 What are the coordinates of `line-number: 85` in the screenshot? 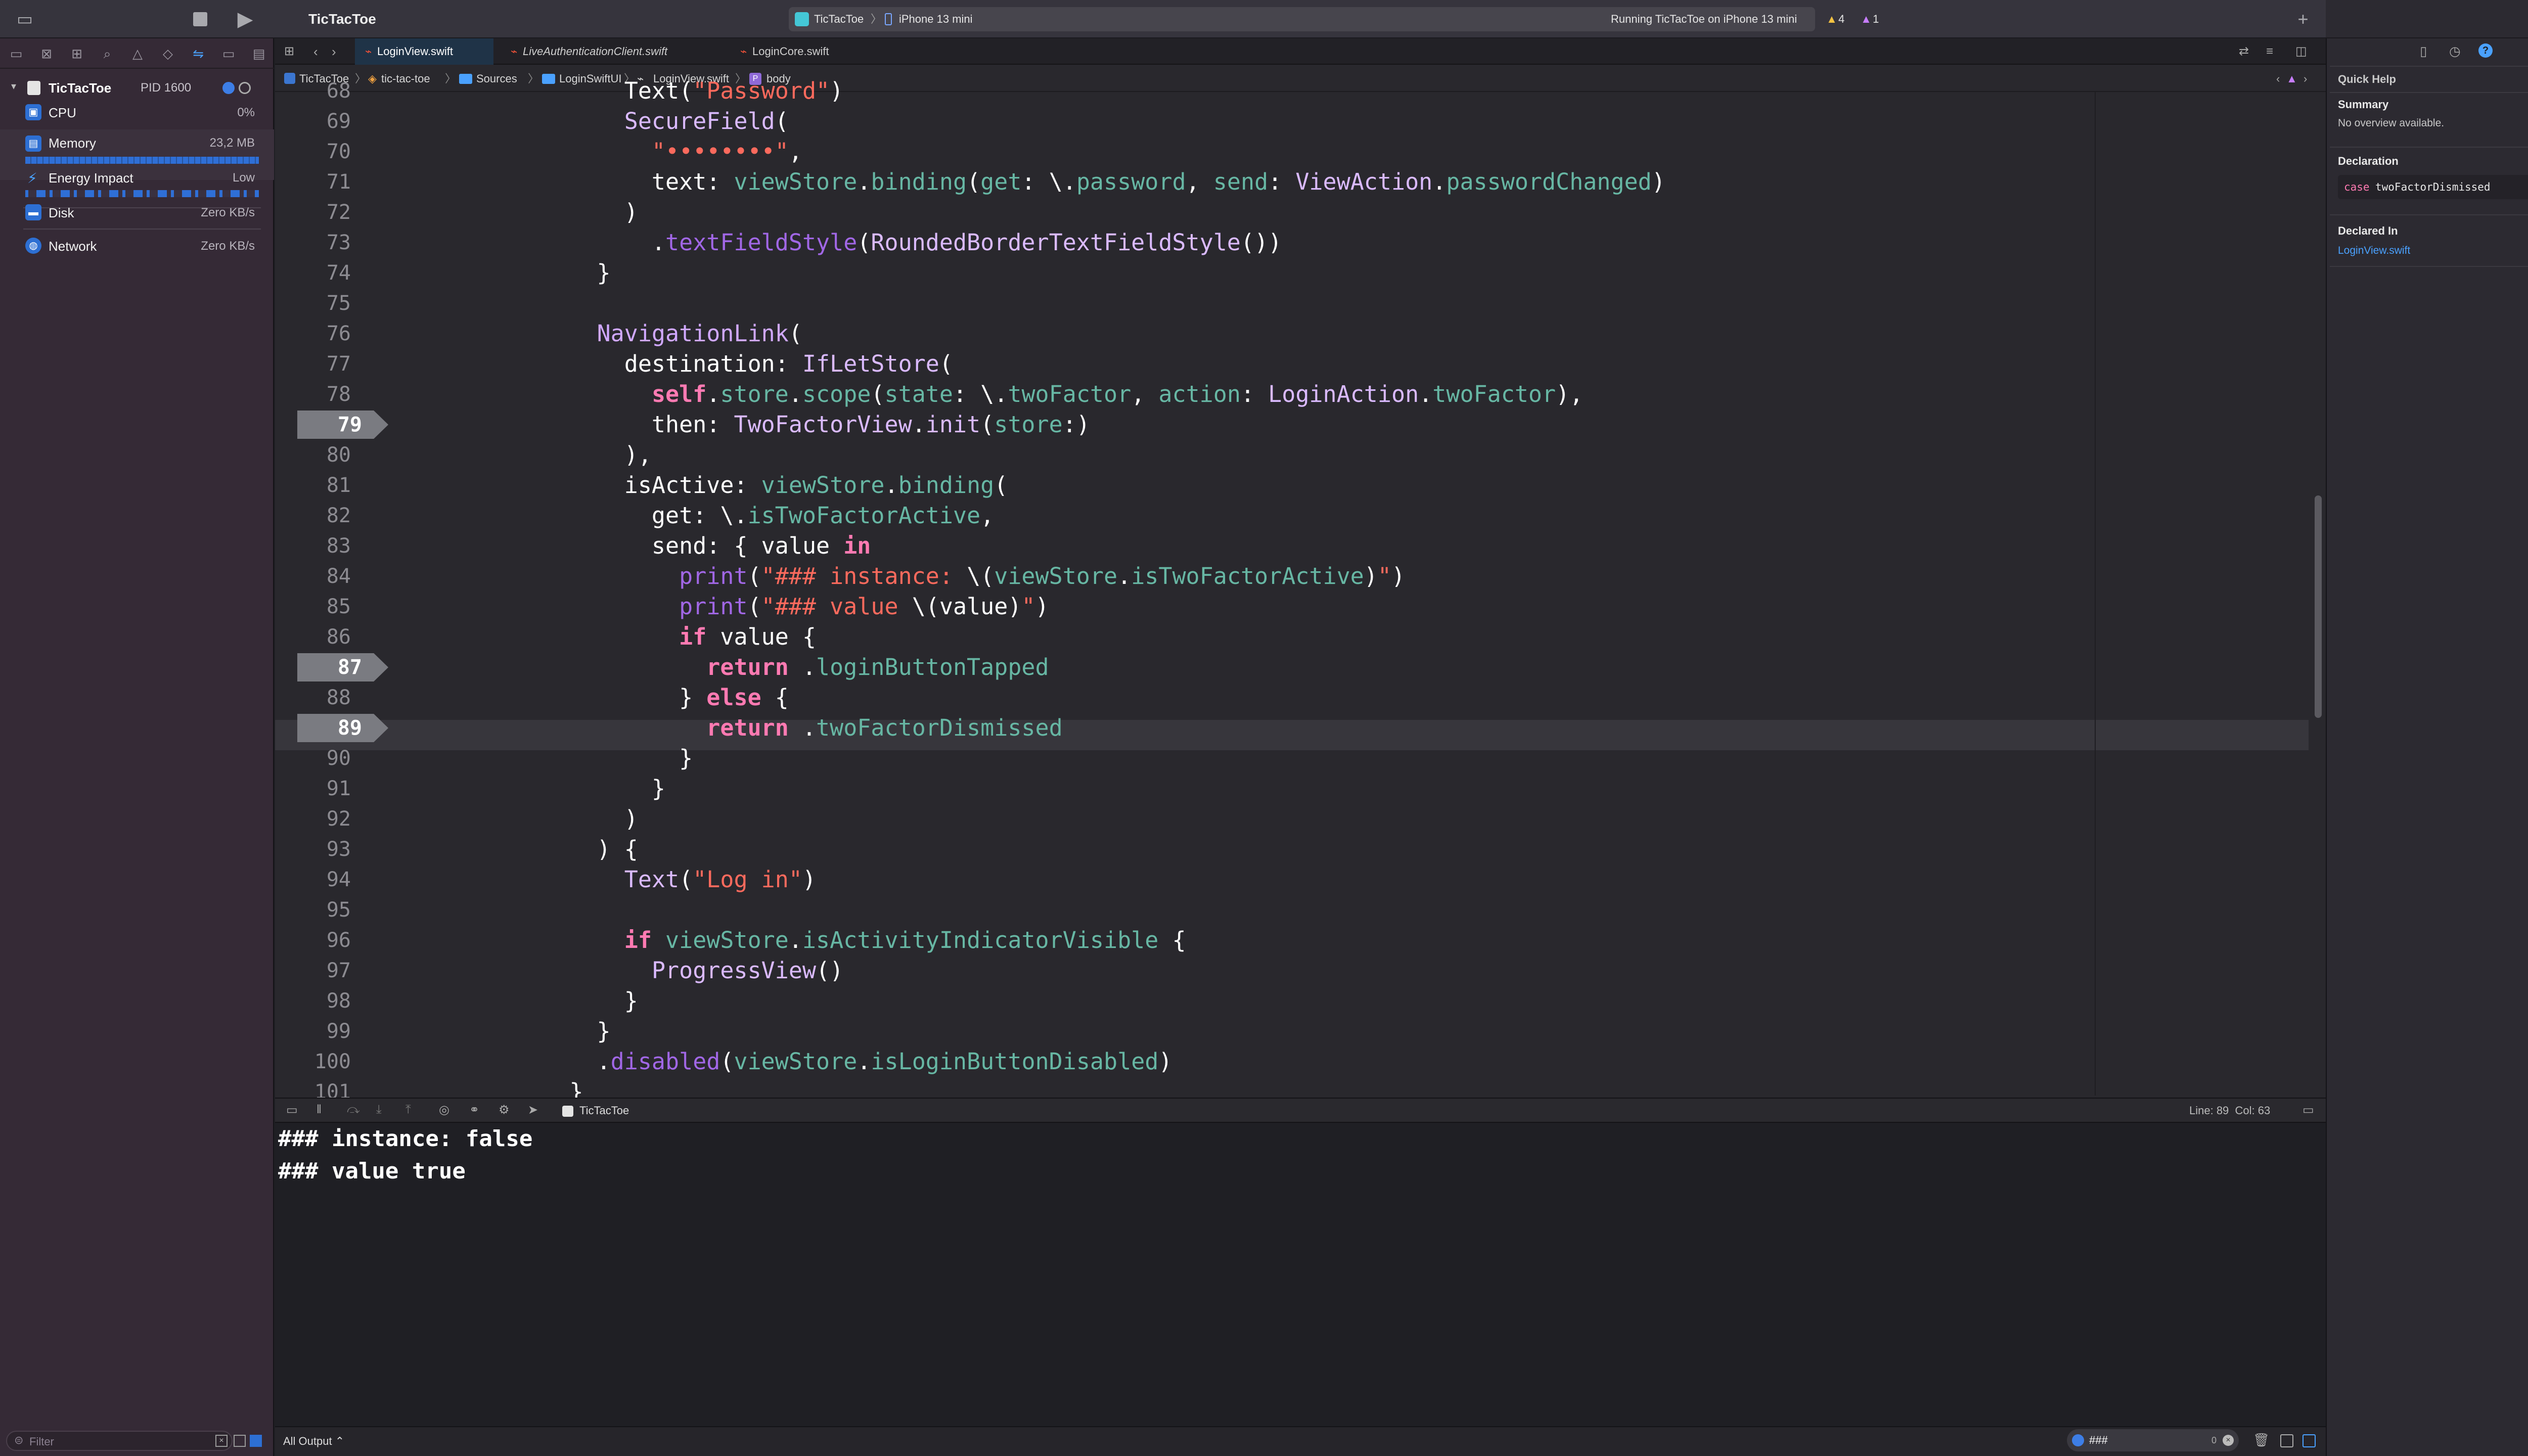 It's located at (313, 607).